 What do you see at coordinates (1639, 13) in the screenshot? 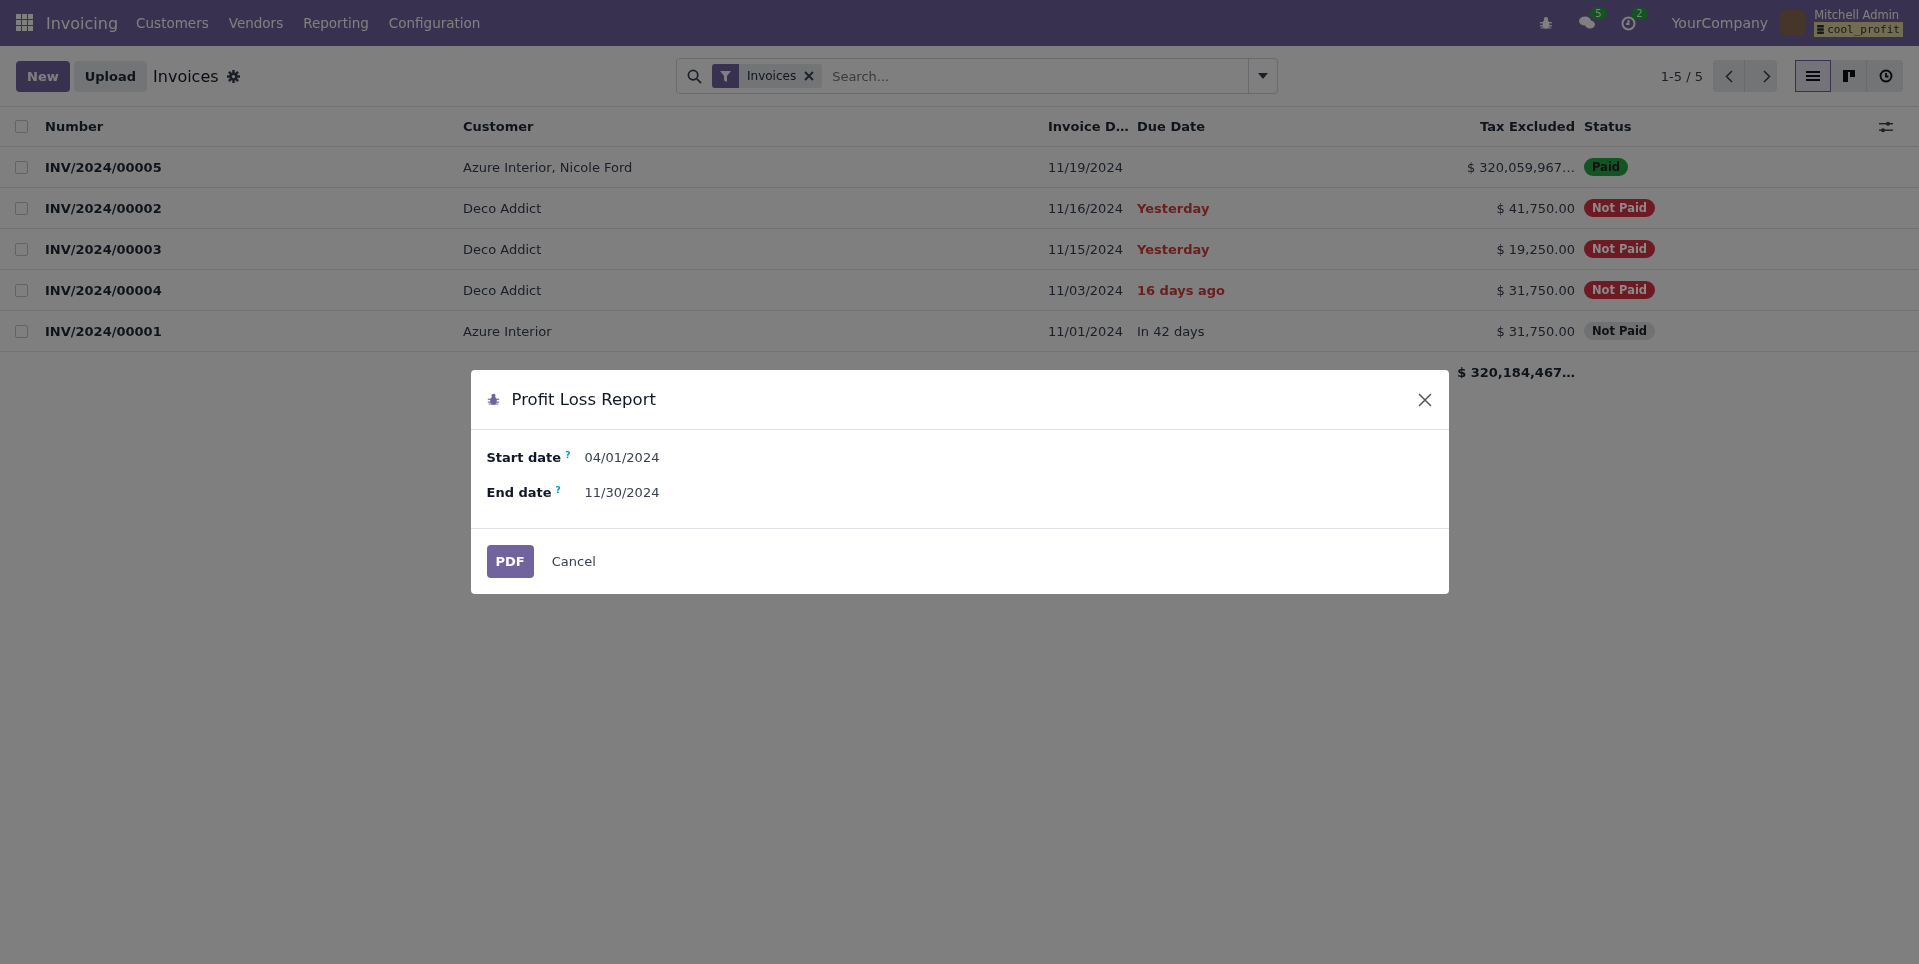
I see `activity-count-badge: 2` at bounding box center [1639, 13].